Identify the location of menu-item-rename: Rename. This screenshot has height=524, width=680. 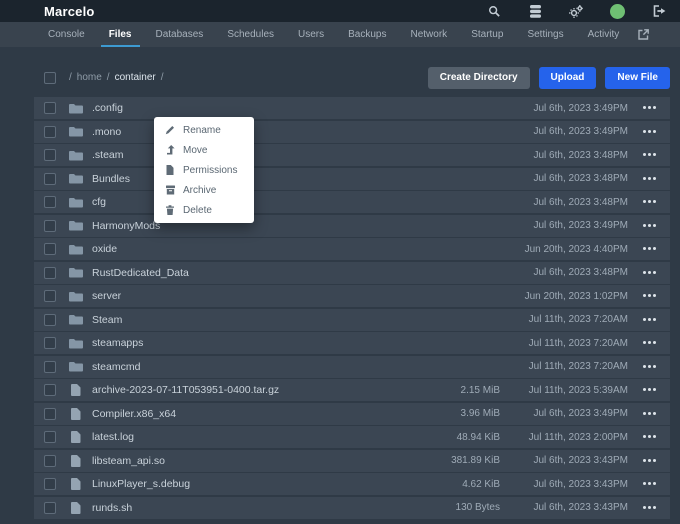
(204, 130).